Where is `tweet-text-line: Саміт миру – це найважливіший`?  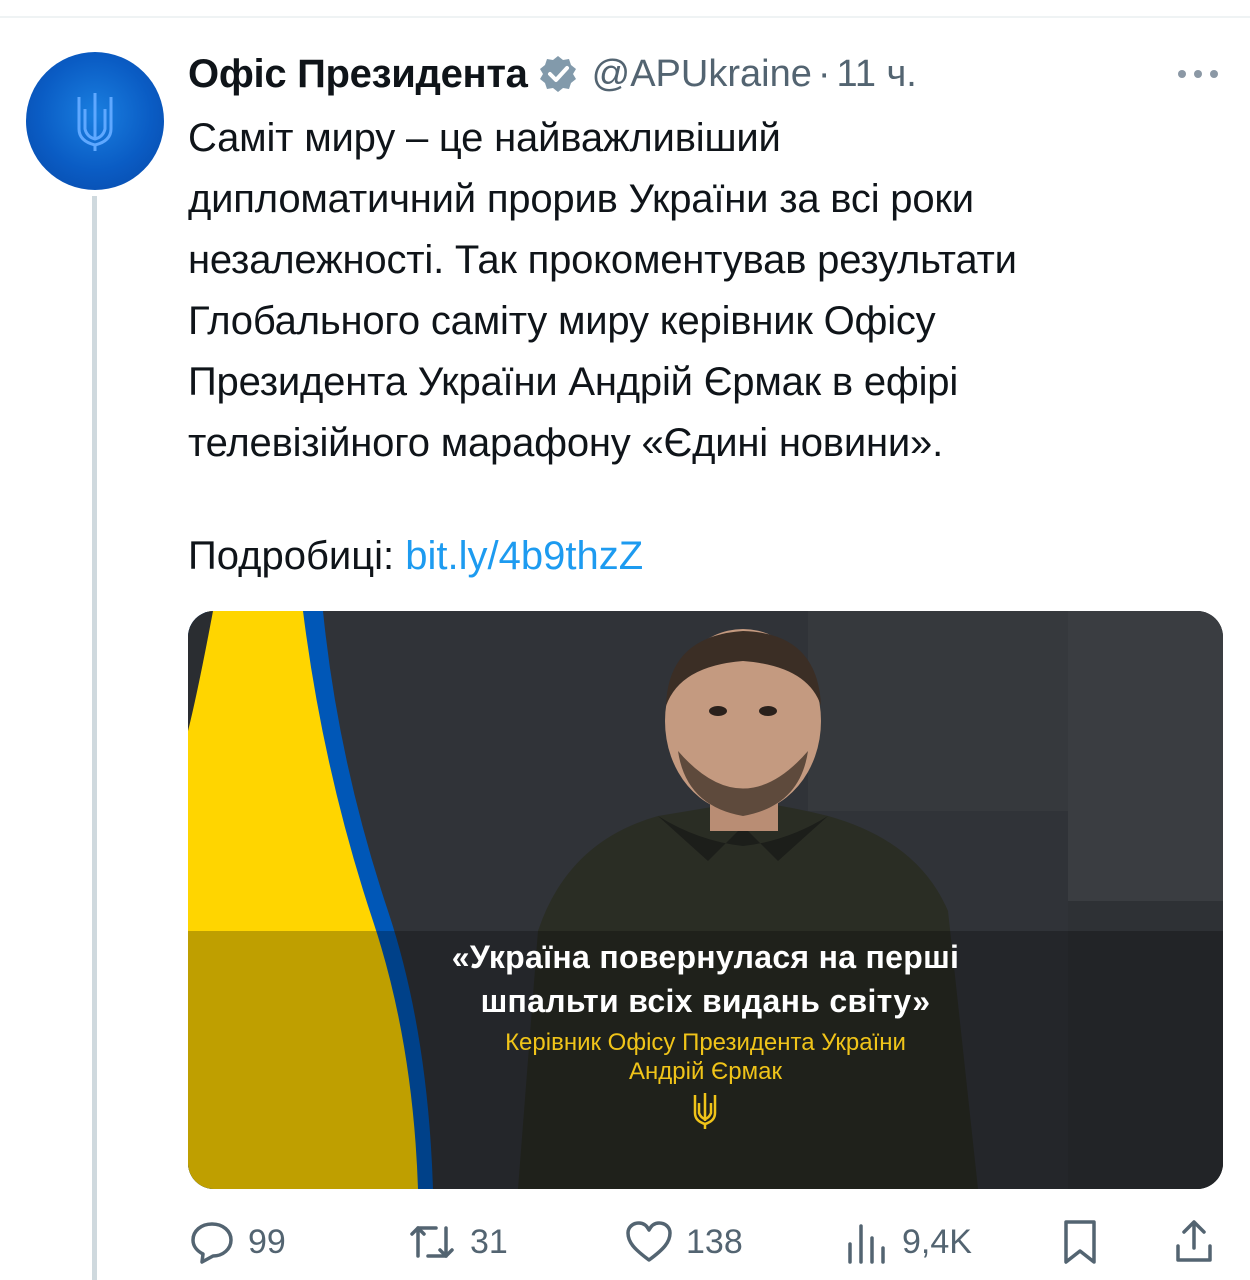 tweet-text-line: Саміт миру – це найважливіший is located at coordinates (484, 138).